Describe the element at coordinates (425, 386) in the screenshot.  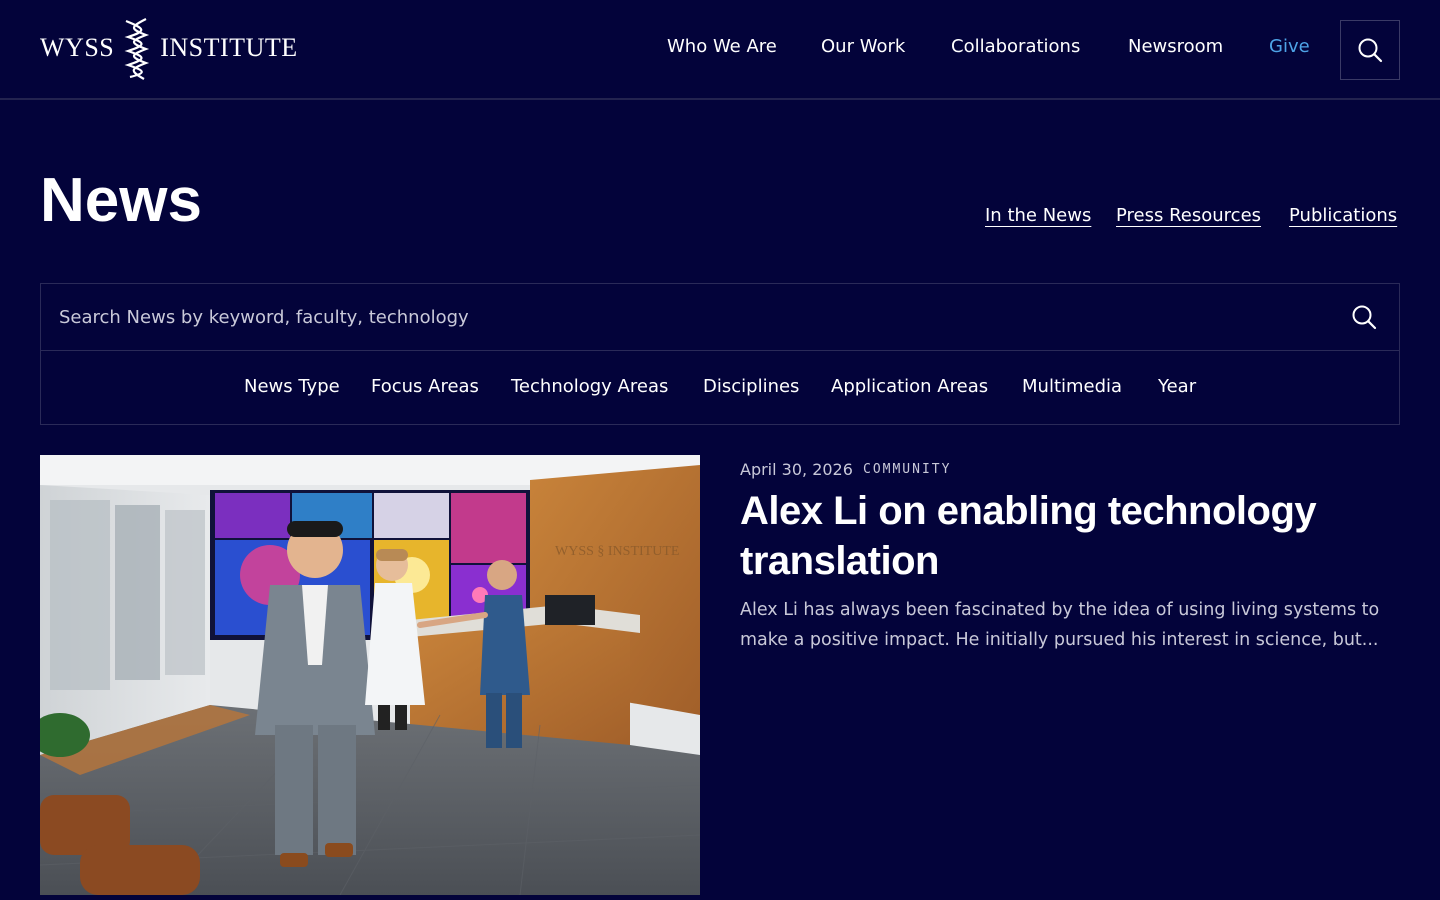
I see `filter-focus-areas: Focus Areas` at that location.